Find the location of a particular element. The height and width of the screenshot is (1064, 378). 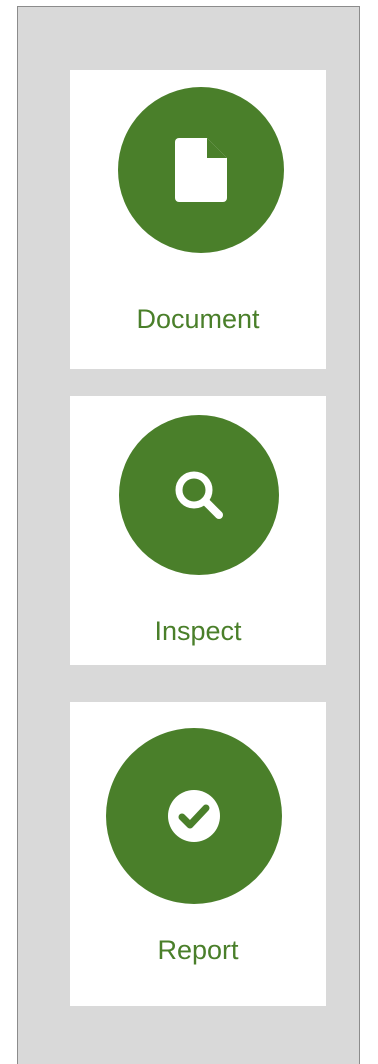

document-icon-circle is located at coordinates (201, 170).